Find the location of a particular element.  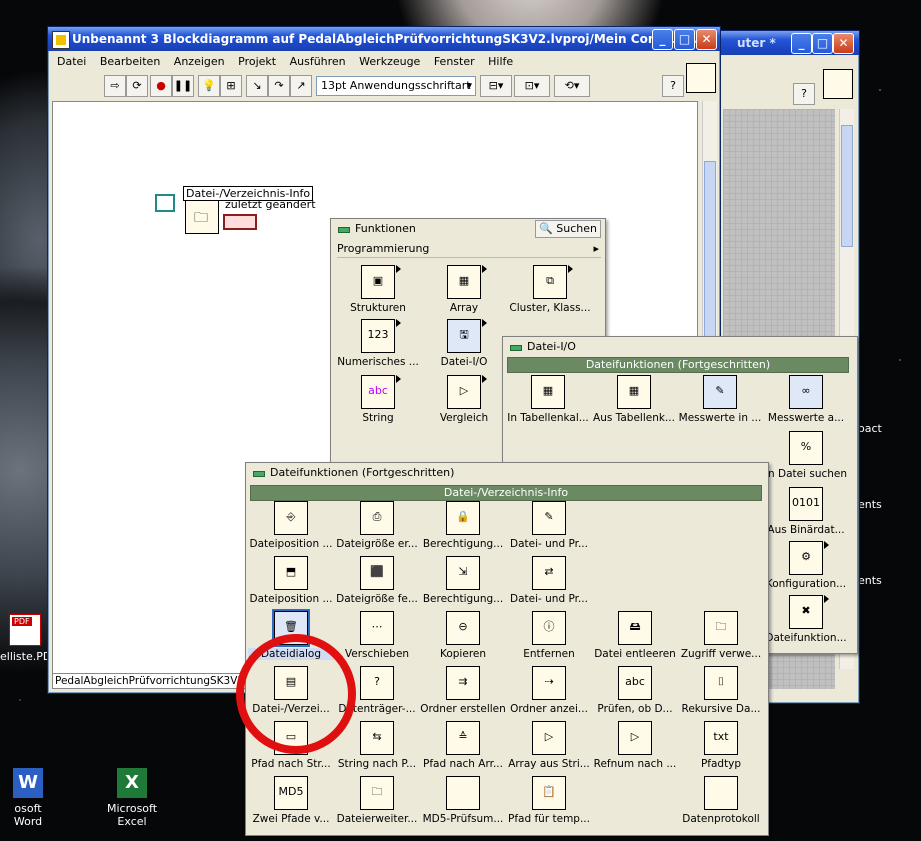

status-path: PedalAbgleichPrüfvorrichtungSK3V2.lvi is located at coordinates (149, 681).